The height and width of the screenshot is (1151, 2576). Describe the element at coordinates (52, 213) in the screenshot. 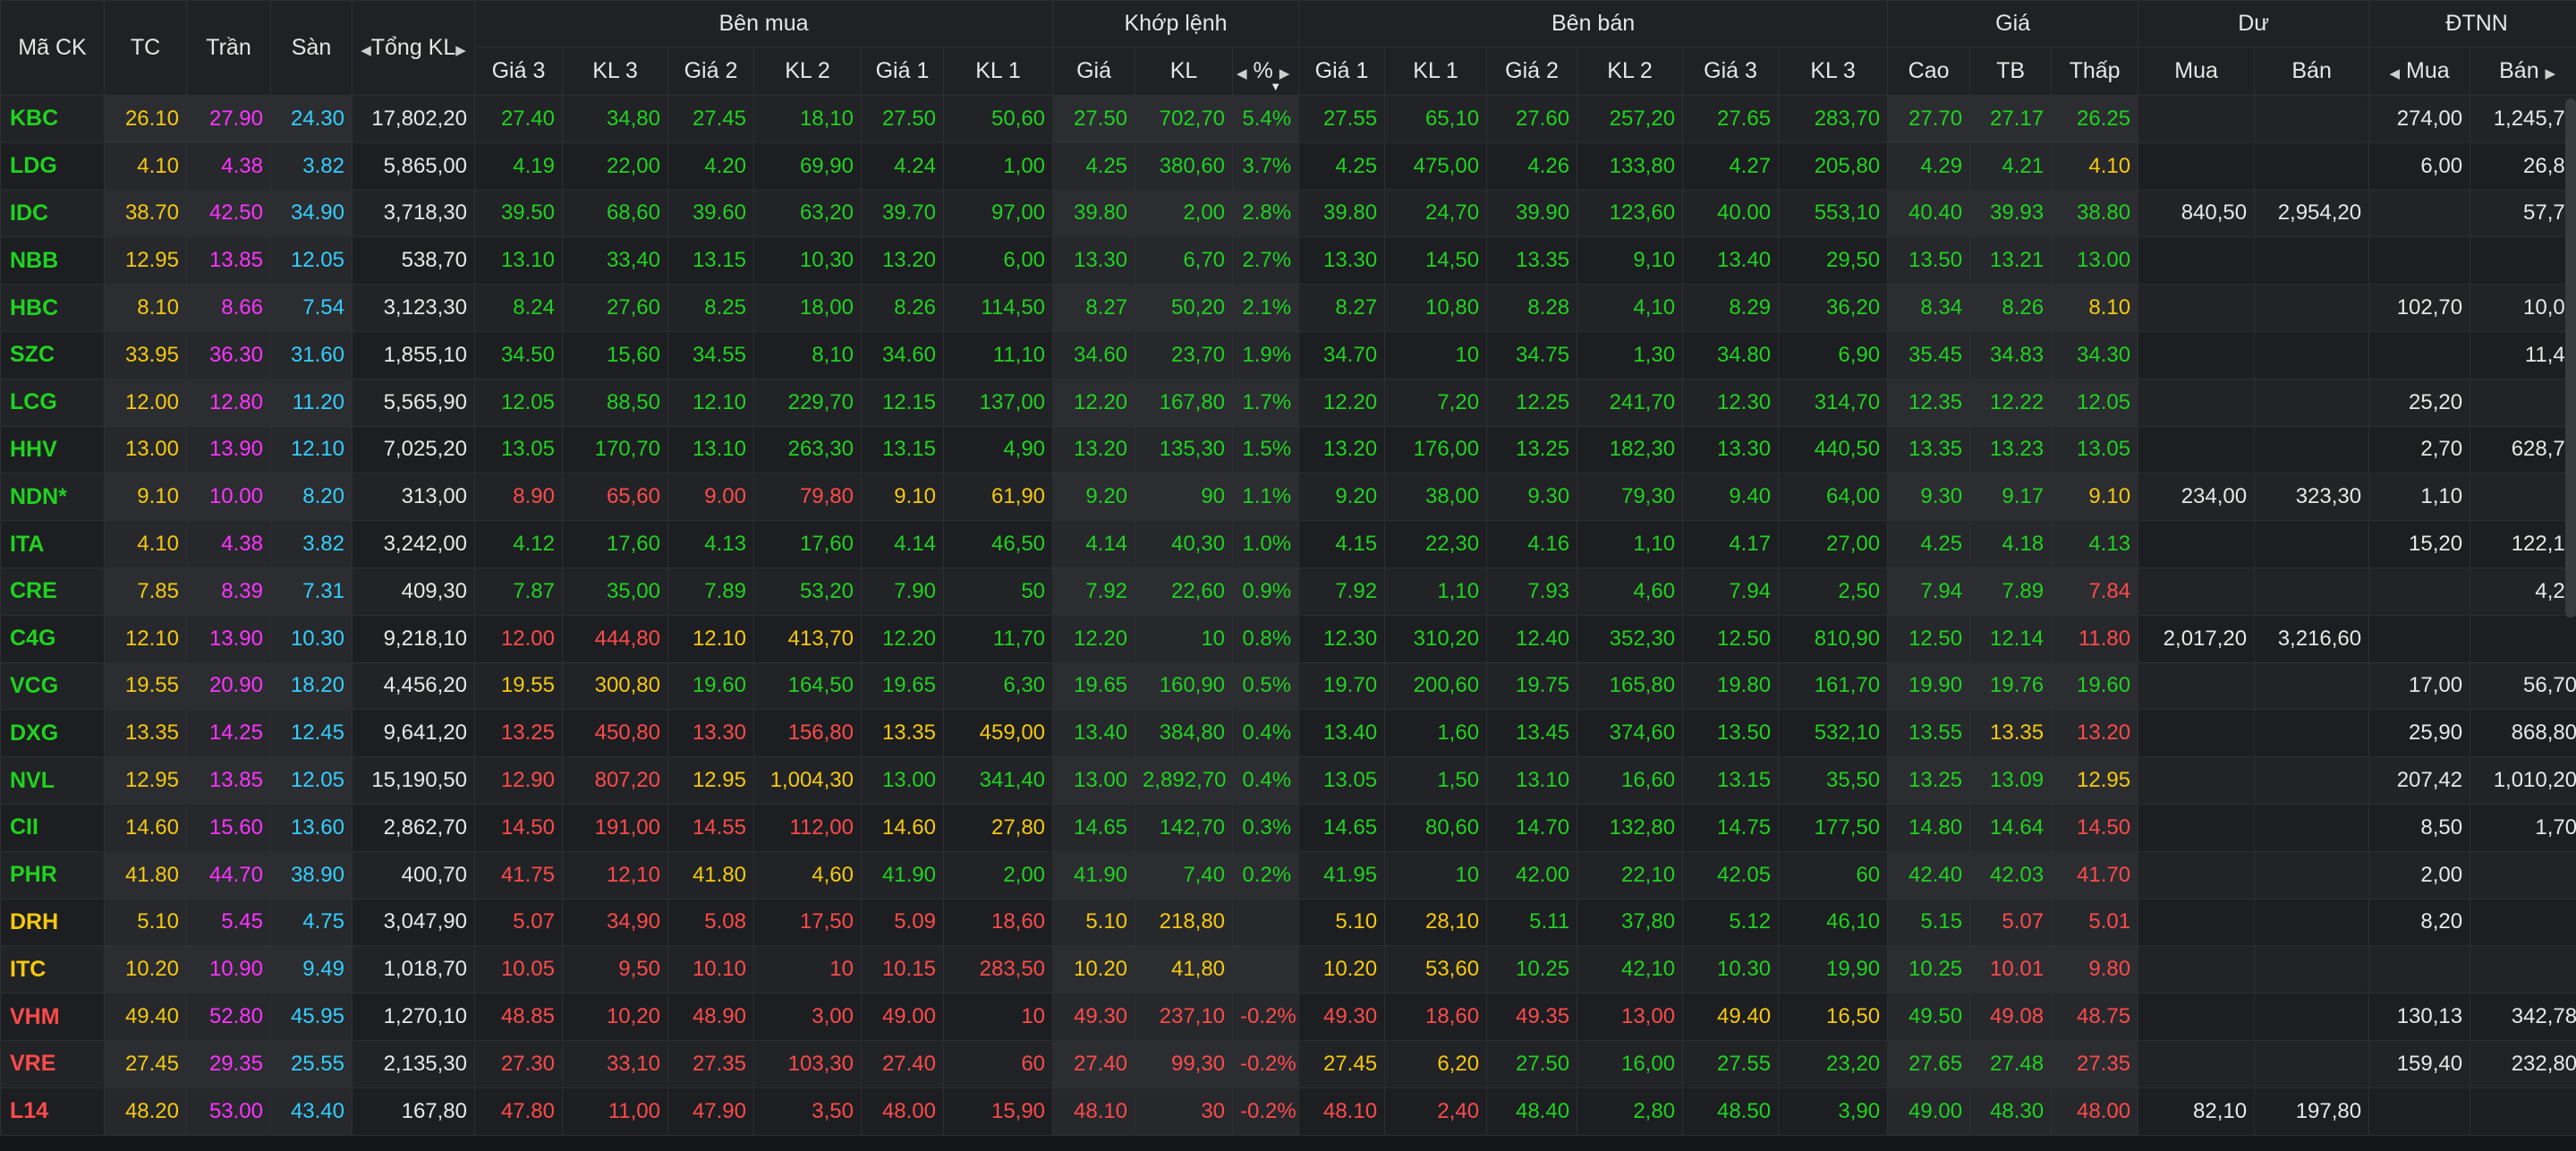

I see `cell-symbol: IDC` at that location.